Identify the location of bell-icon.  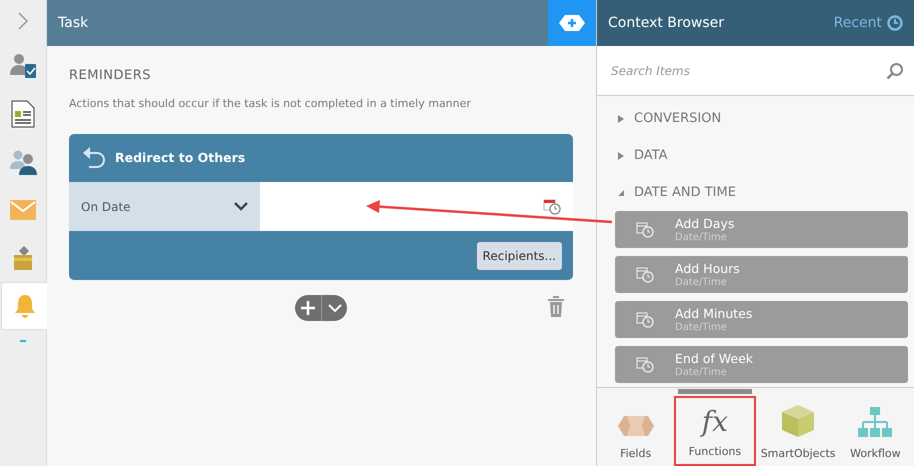
(25, 306).